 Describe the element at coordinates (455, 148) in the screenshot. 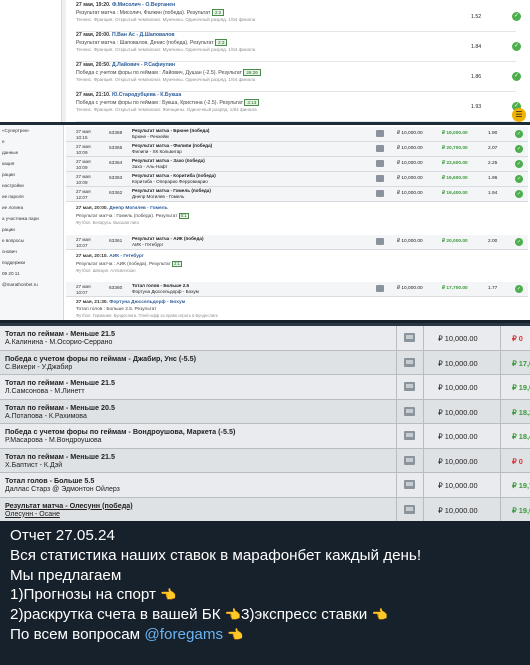

I see `row-win: ₽ 20,700.00` at that location.